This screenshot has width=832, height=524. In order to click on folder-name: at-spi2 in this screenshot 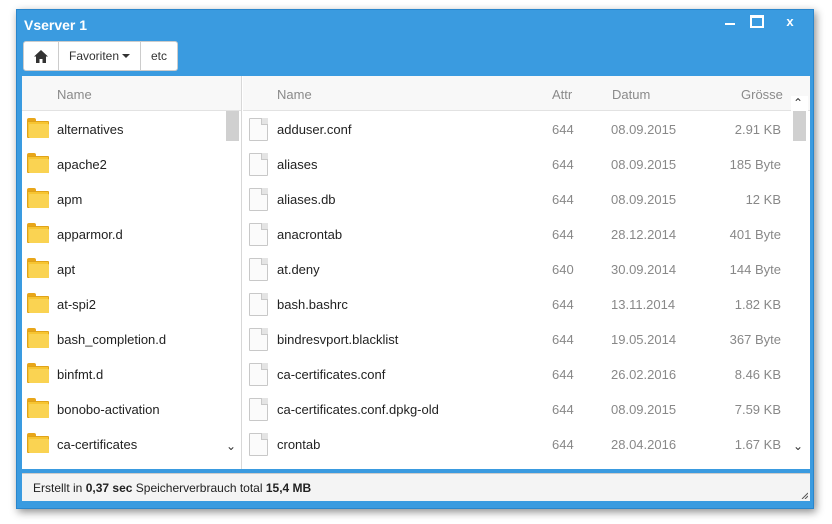, I will do `click(77, 304)`.